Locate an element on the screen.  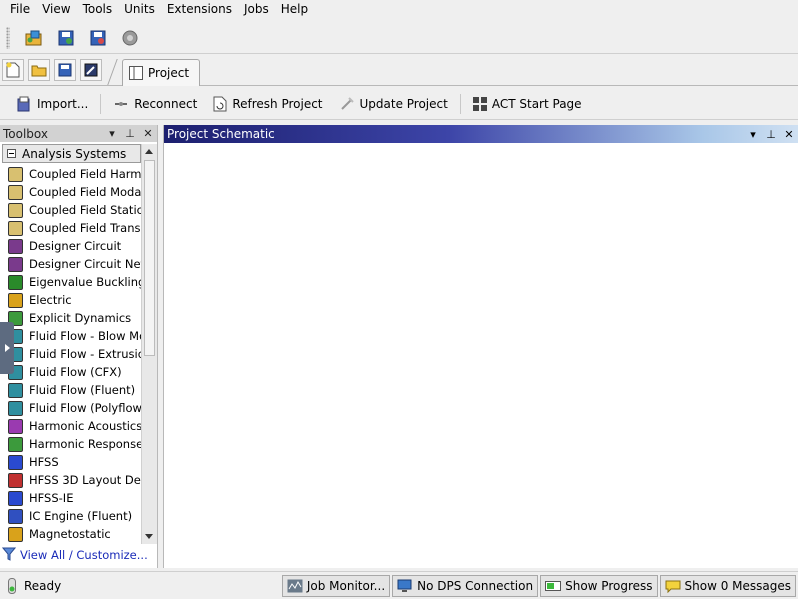
side-panel-handle is located at coordinates (7, 348).